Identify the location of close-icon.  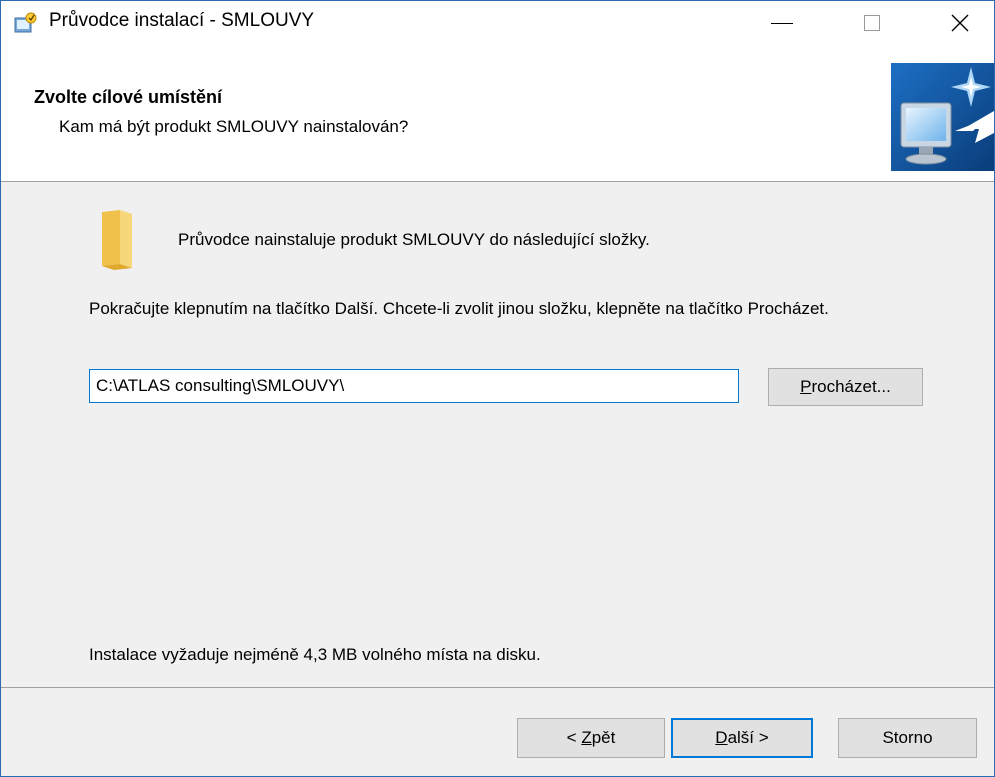
(960, 22).